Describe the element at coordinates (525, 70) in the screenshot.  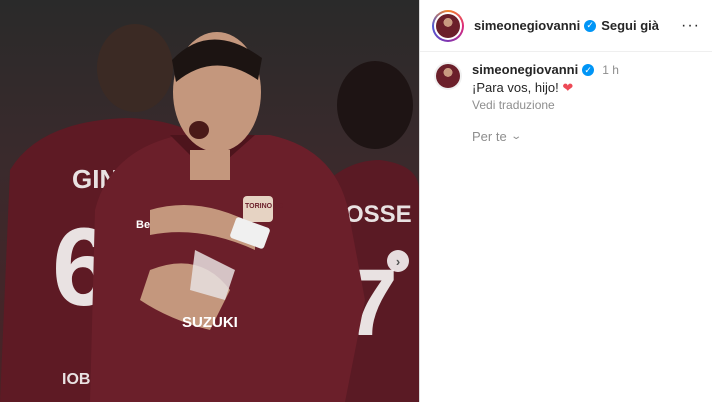
I see `caption-username: simeonegiovanni` at that location.